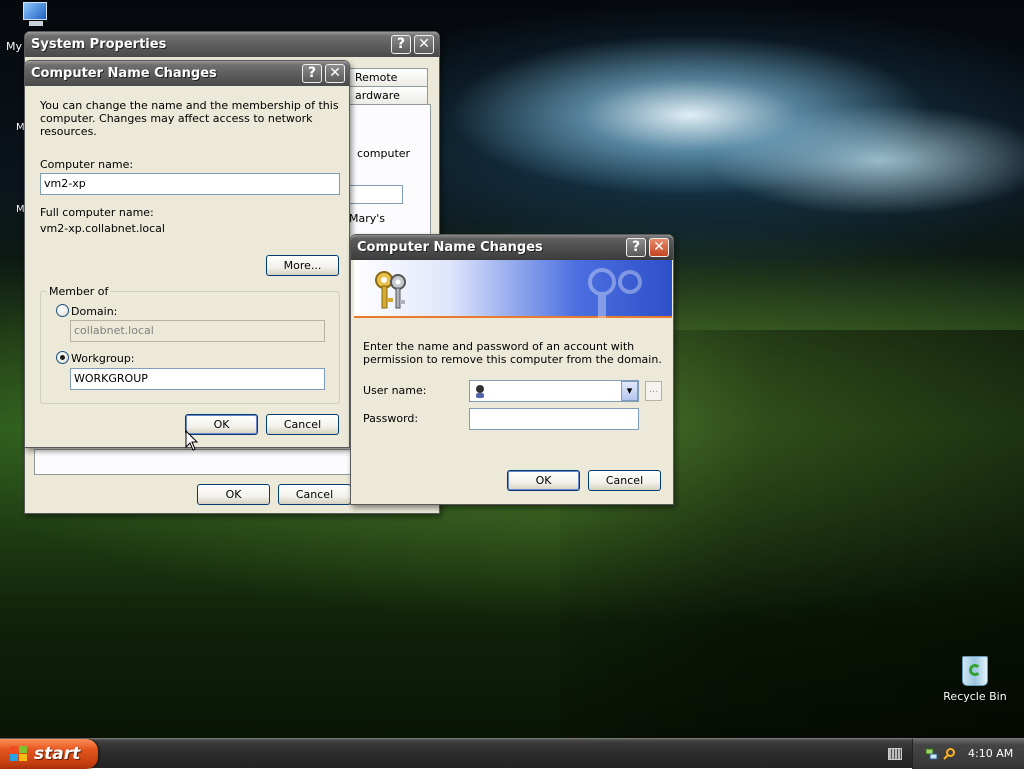 This screenshot has height=769, width=1024. I want to click on full-computer-name-label: Full computer name:, so click(97, 212).